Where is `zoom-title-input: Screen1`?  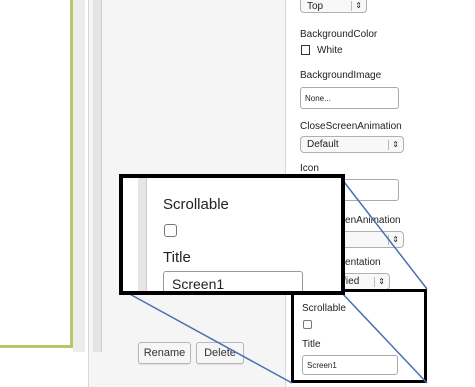 zoom-title-input: Screen1 is located at coordinates (233, 281).